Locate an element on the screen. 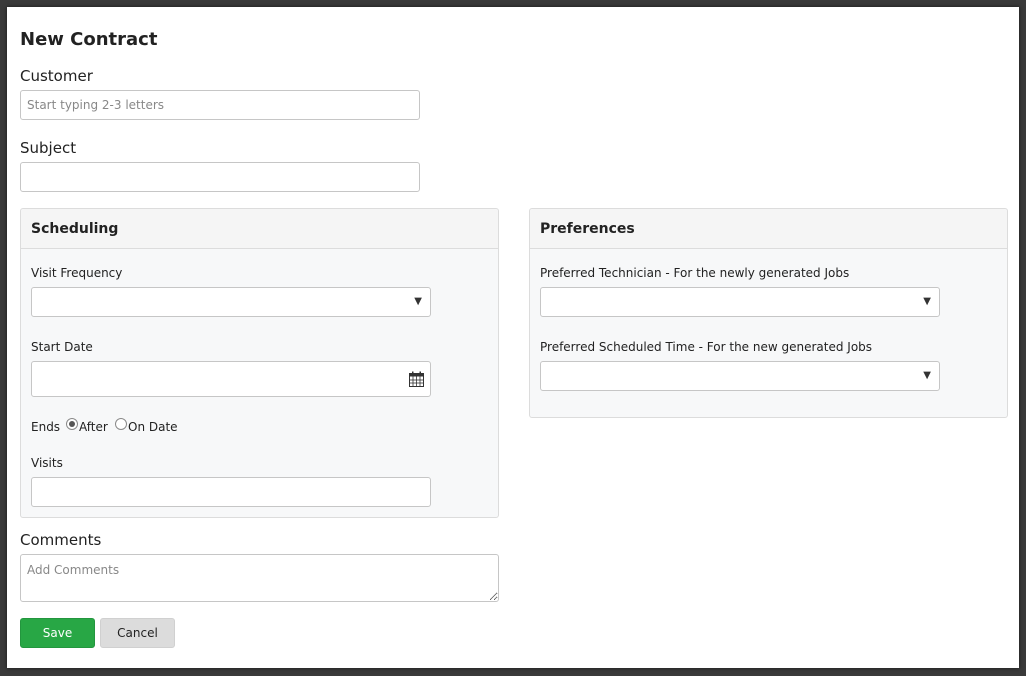  start-date-input is located at coordinates (231, 379).